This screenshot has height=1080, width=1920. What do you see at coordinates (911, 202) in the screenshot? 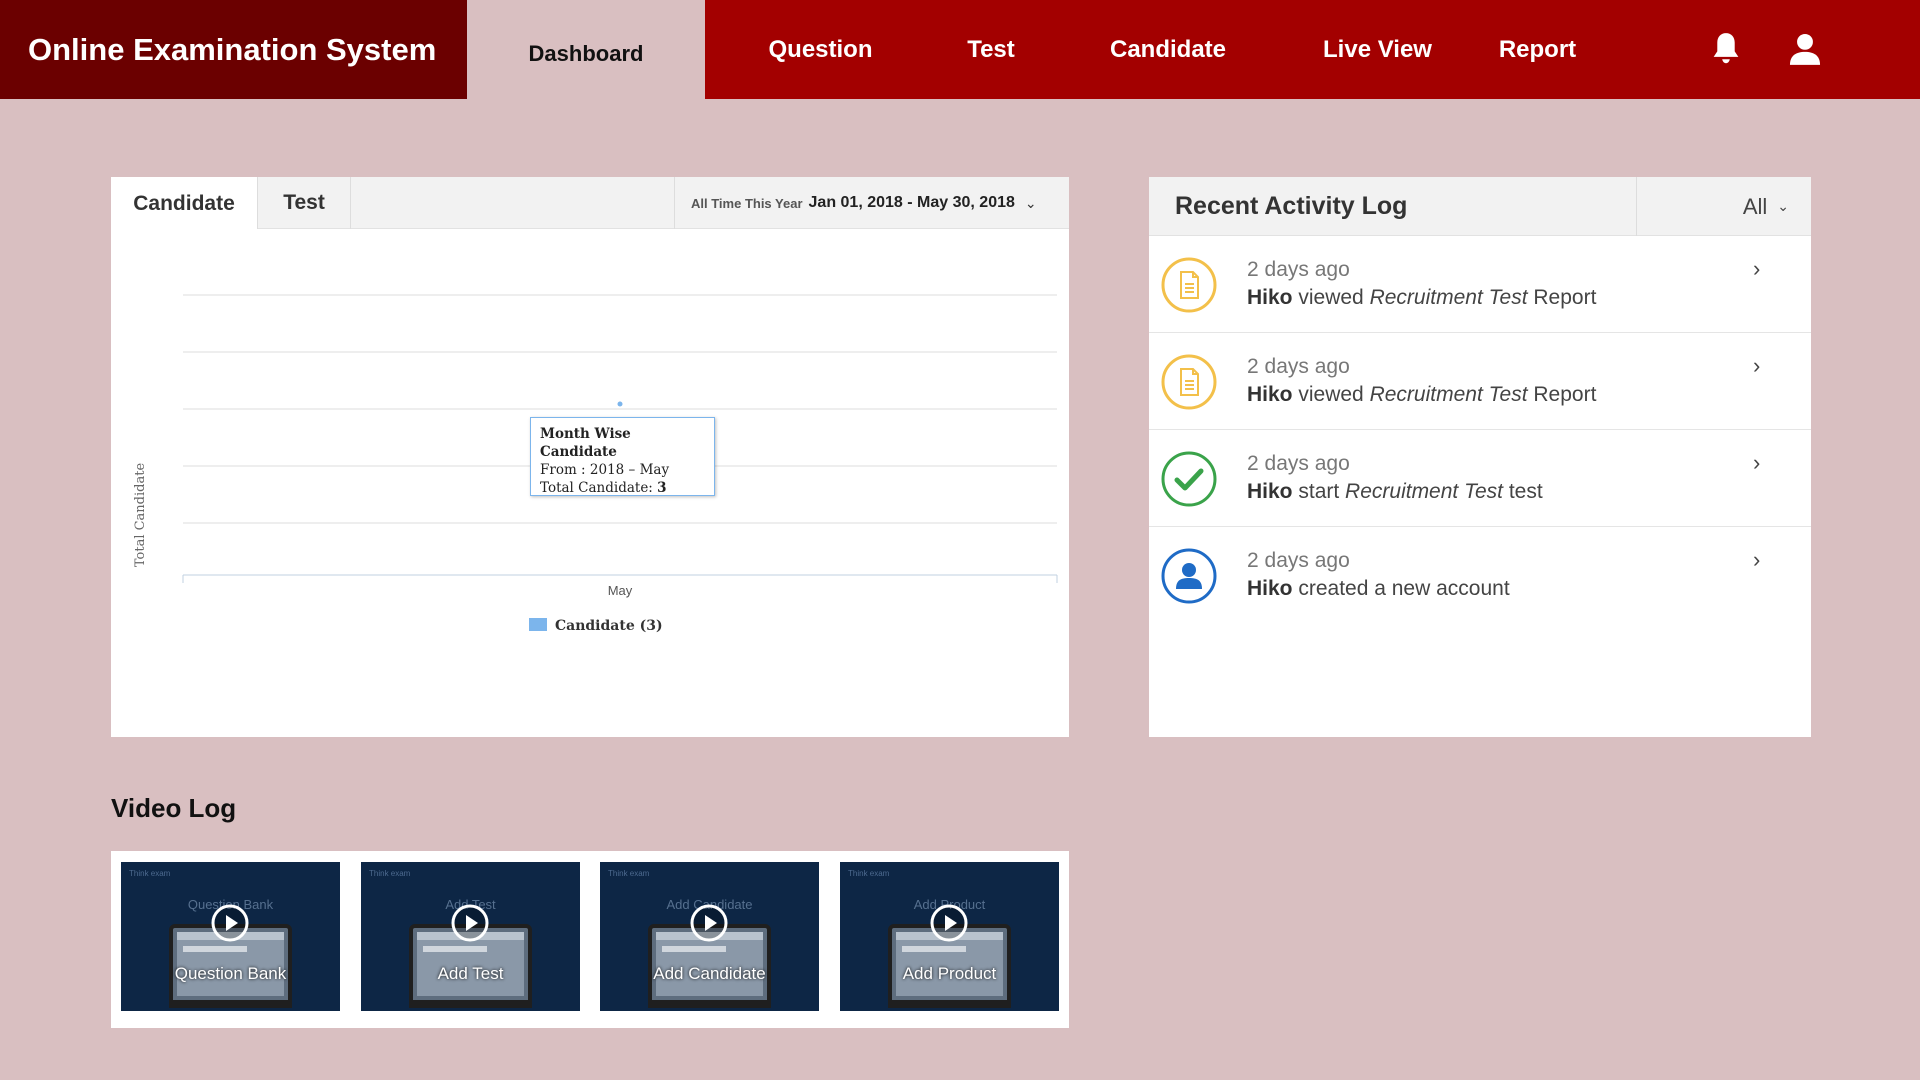
I see `date-range-value: Jan 01, 2018 - May 30, 2018` at bounding box center [911, 202].